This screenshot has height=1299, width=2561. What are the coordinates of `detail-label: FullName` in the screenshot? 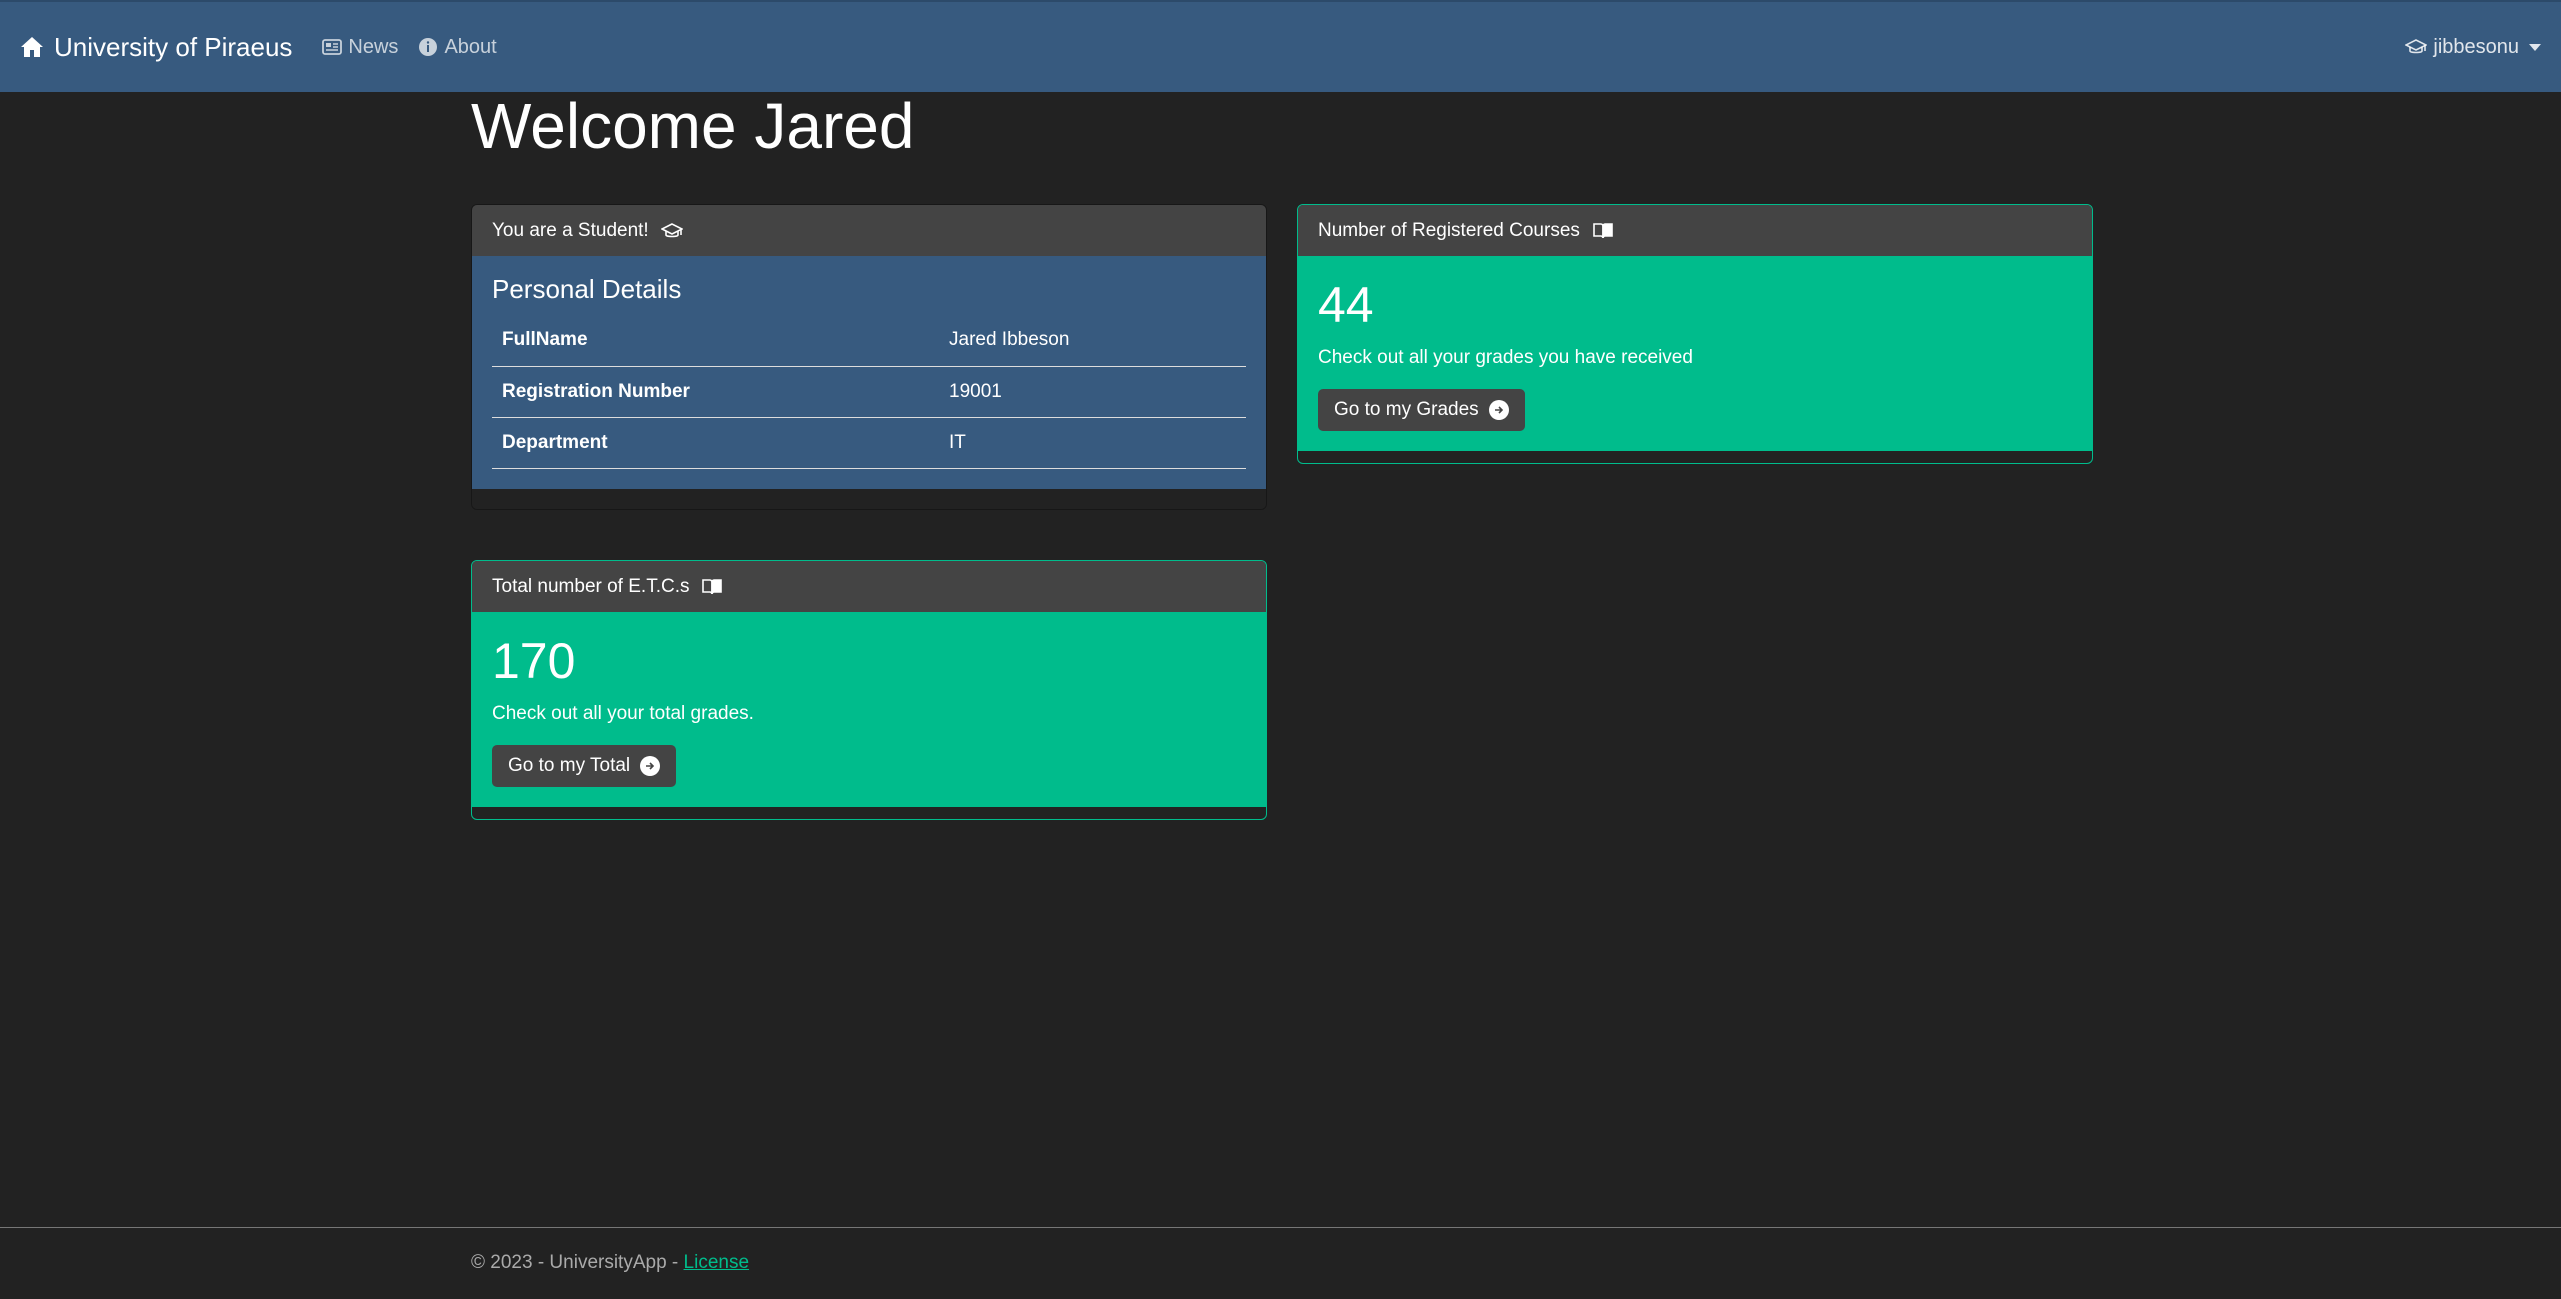 It's located at (715, 341).